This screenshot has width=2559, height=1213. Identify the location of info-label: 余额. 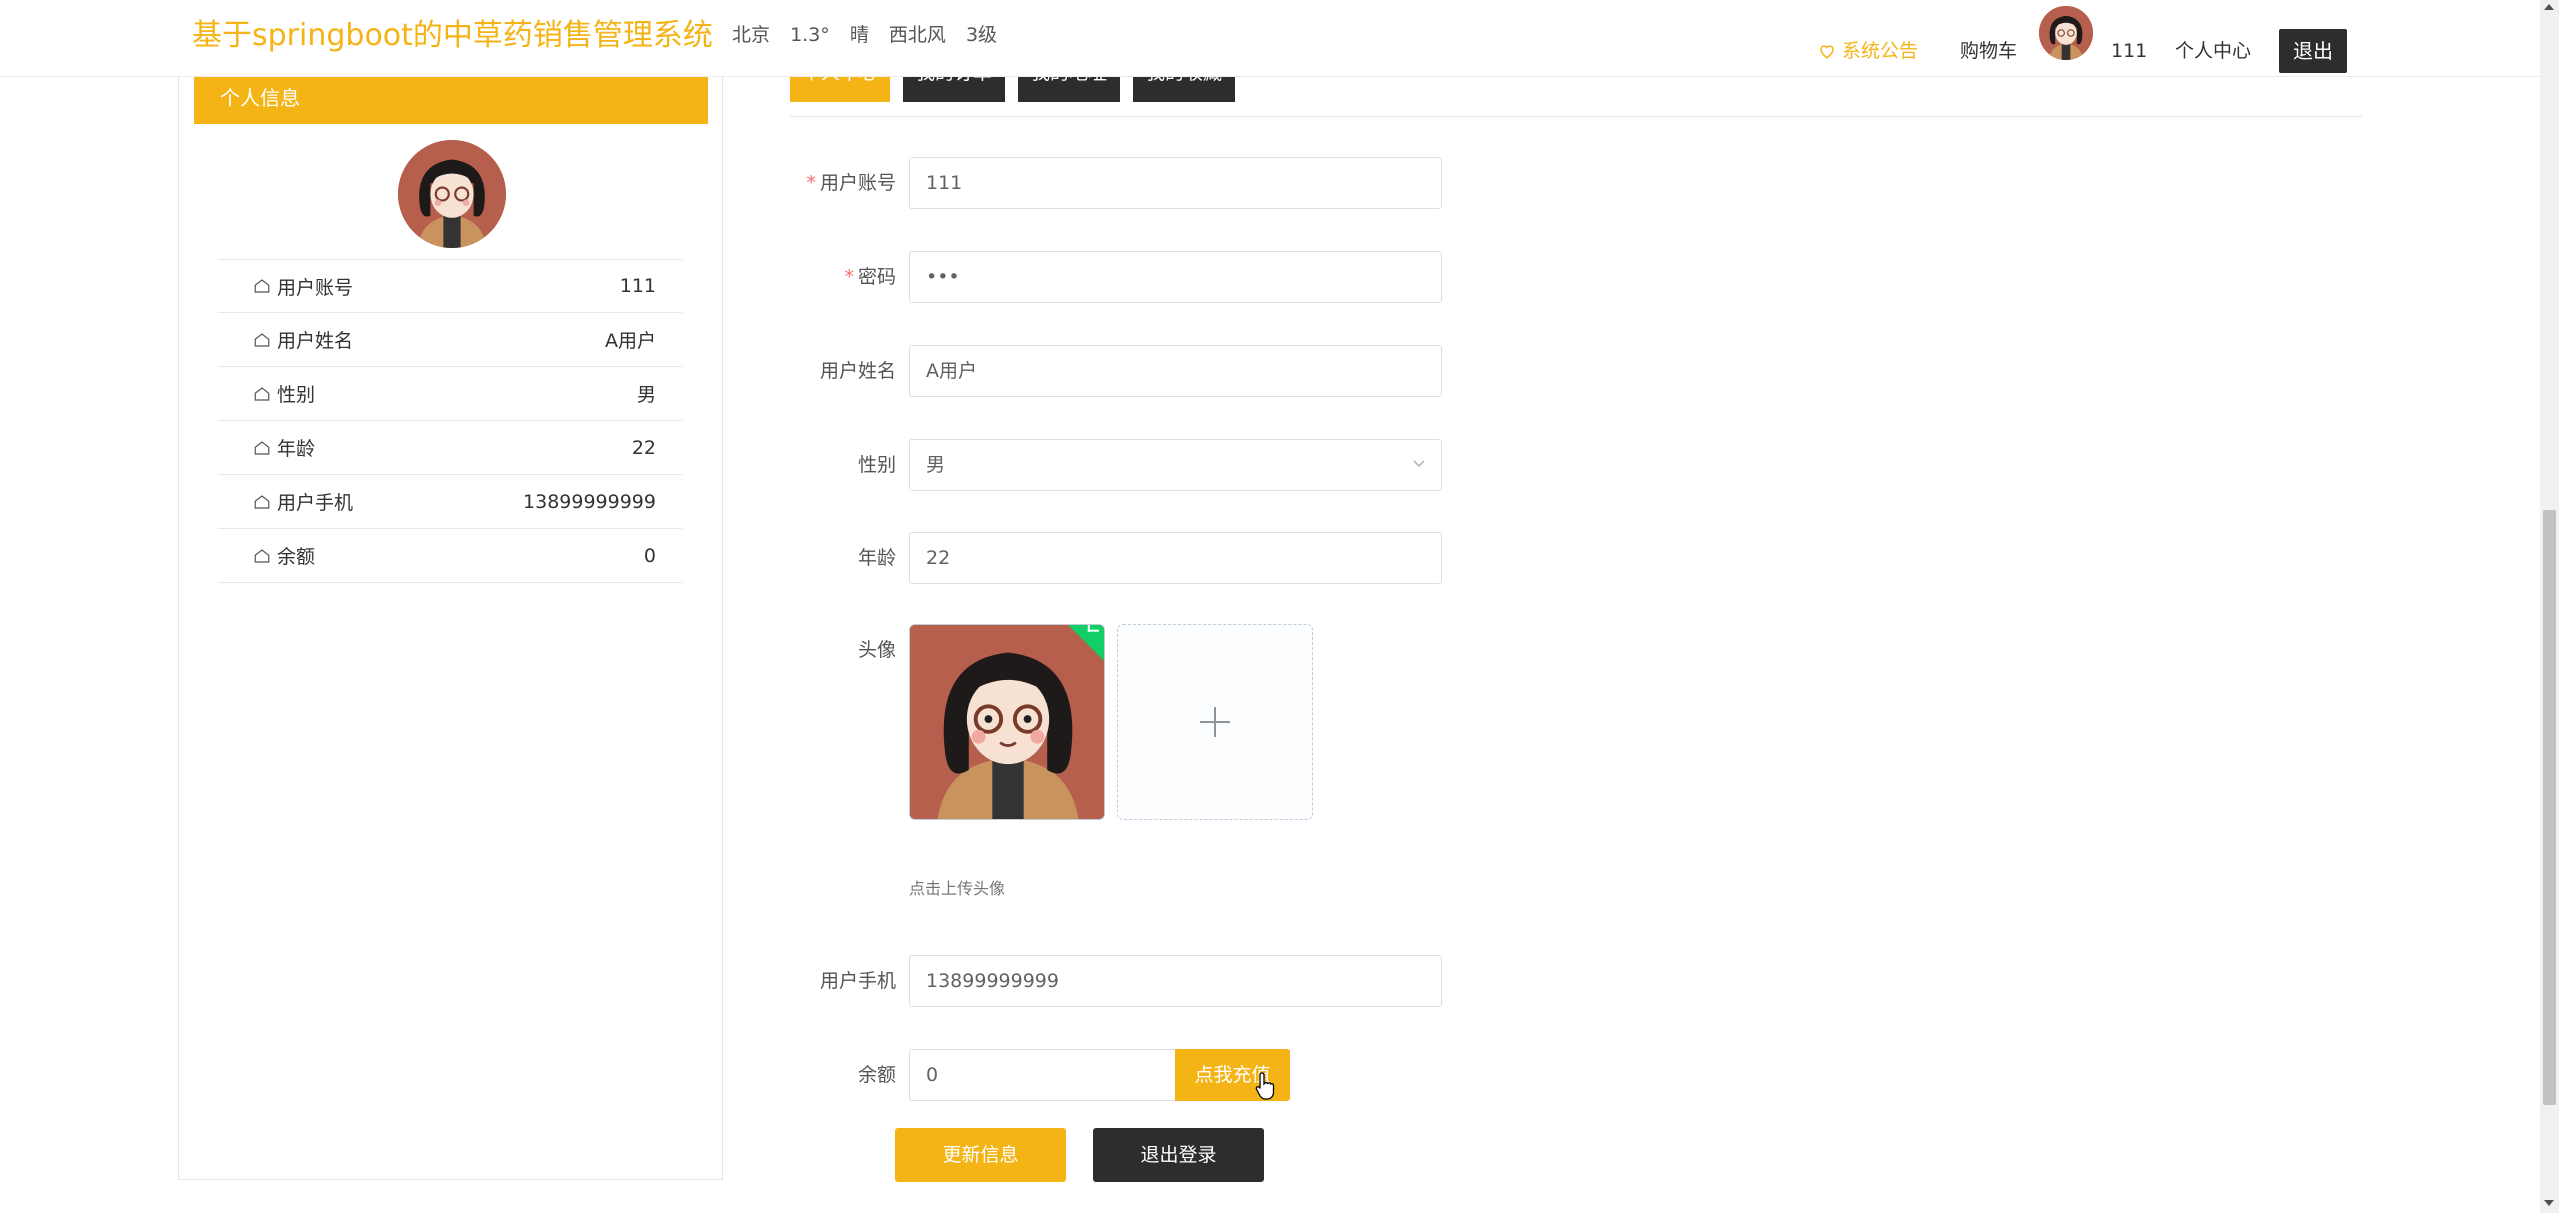
(296, 557).